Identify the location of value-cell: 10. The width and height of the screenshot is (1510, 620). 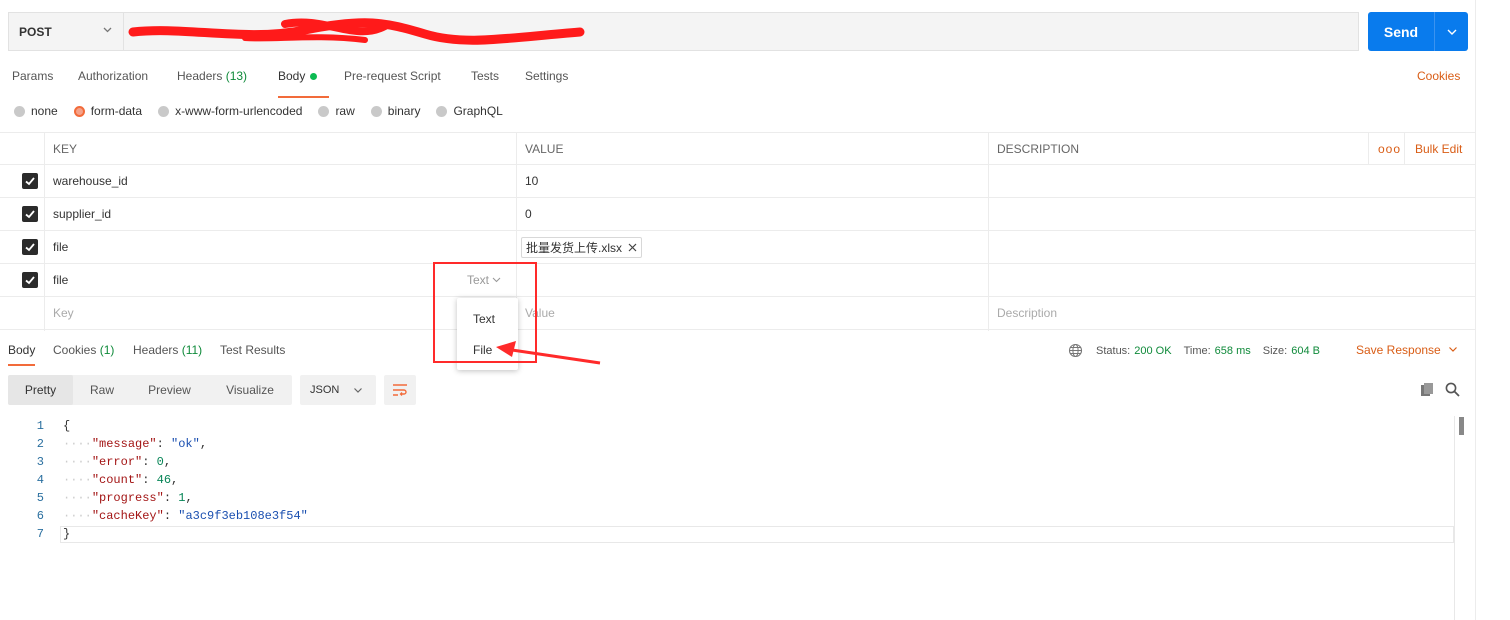
(531, 181).